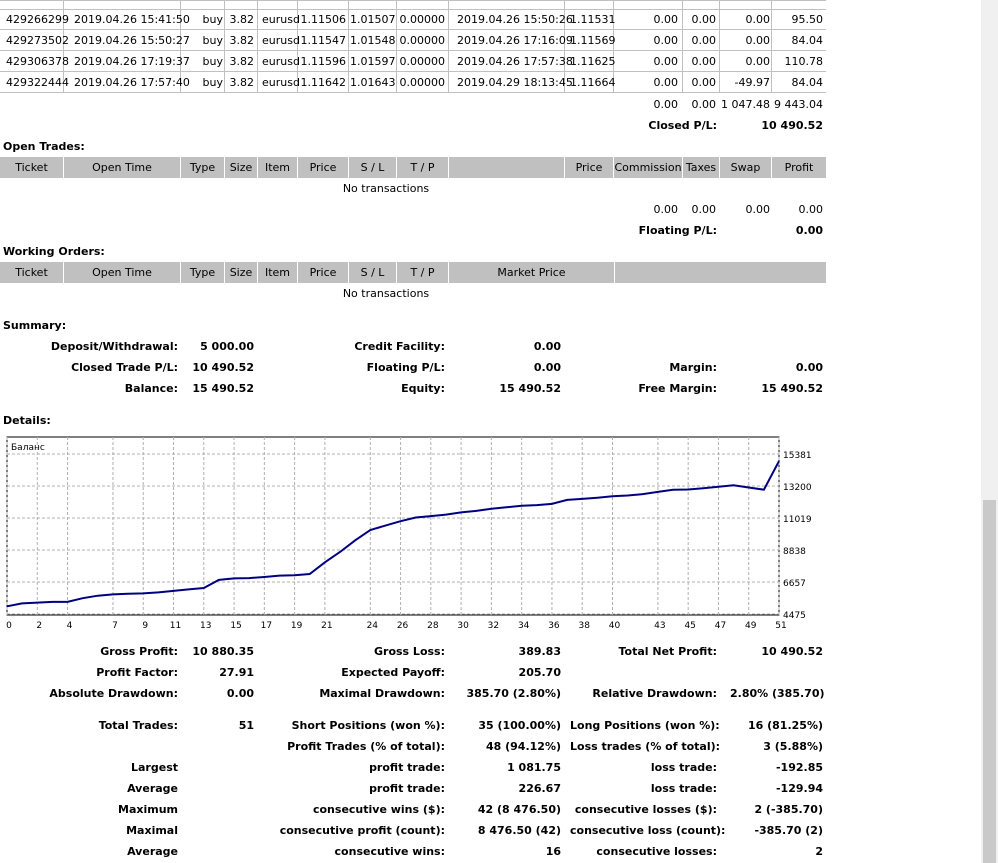 Image resolution: width=998 pixels, height=863 pixels. What do you see at coordinates (297, 626) in the screenshot?
I see `x-tick-label: 19` at bounding box center [297, 626].